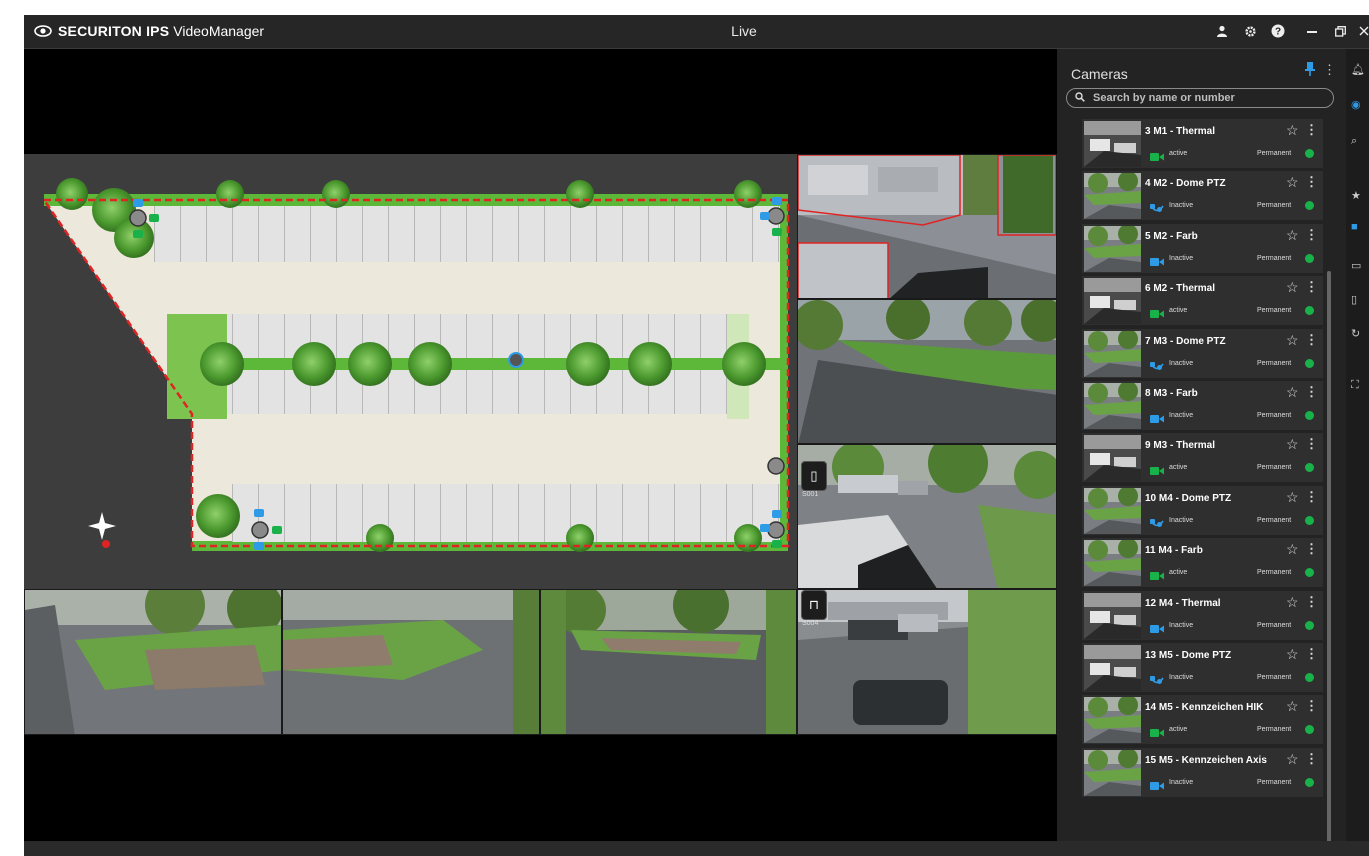 The image size is (1369, 856). What do you see at coordinates (1206, 760) in the screenshot?
I see `camera-name: 15 M5 - Kennzeichen Axis` at bounding box center [1206, 760].